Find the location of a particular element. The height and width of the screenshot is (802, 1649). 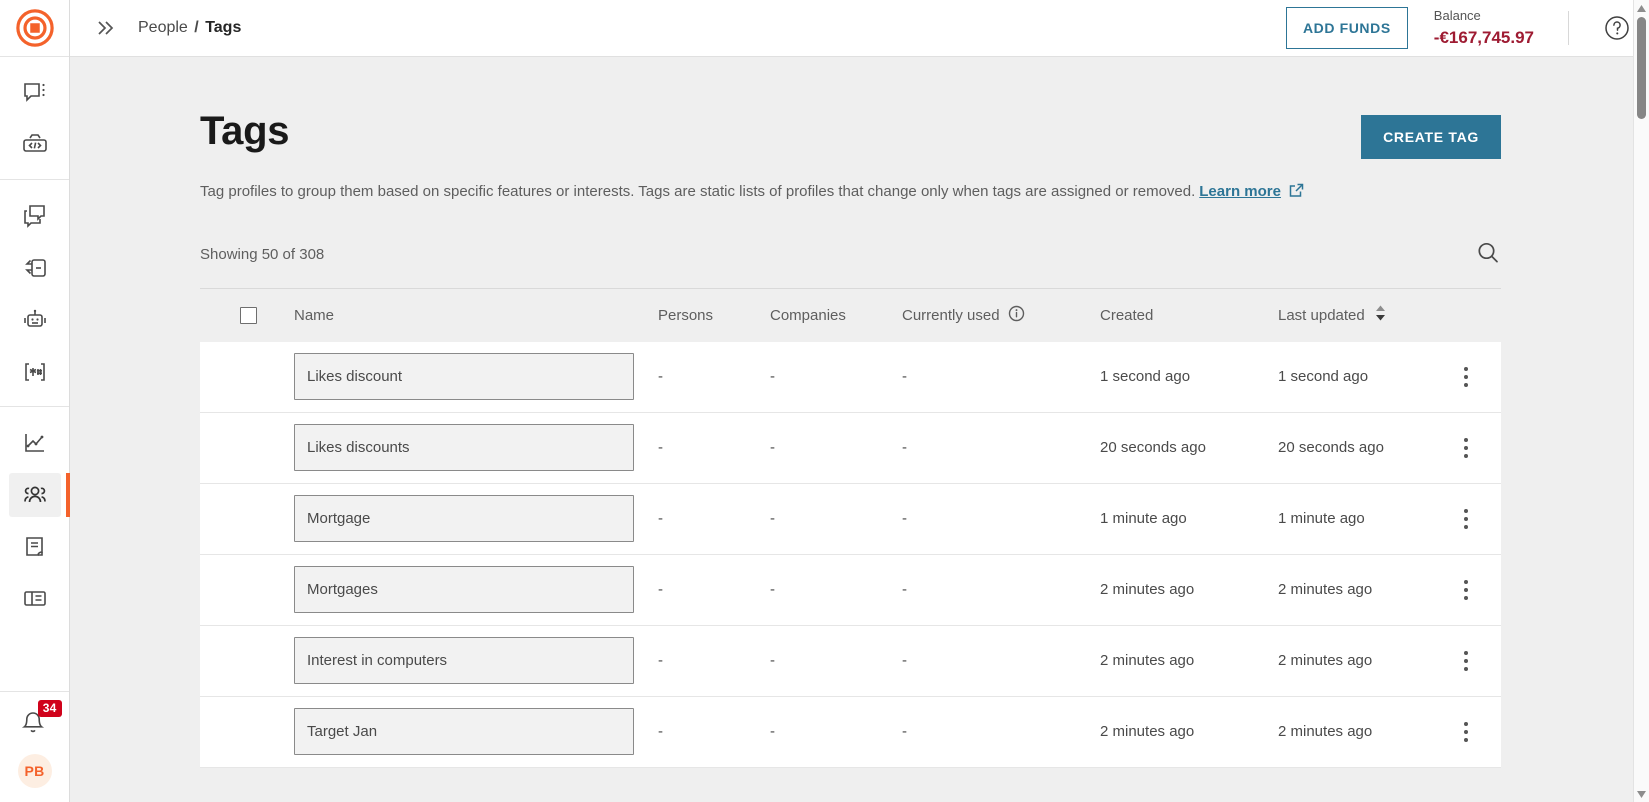

sidebar-item-automations is located at coordinates (35, 320).